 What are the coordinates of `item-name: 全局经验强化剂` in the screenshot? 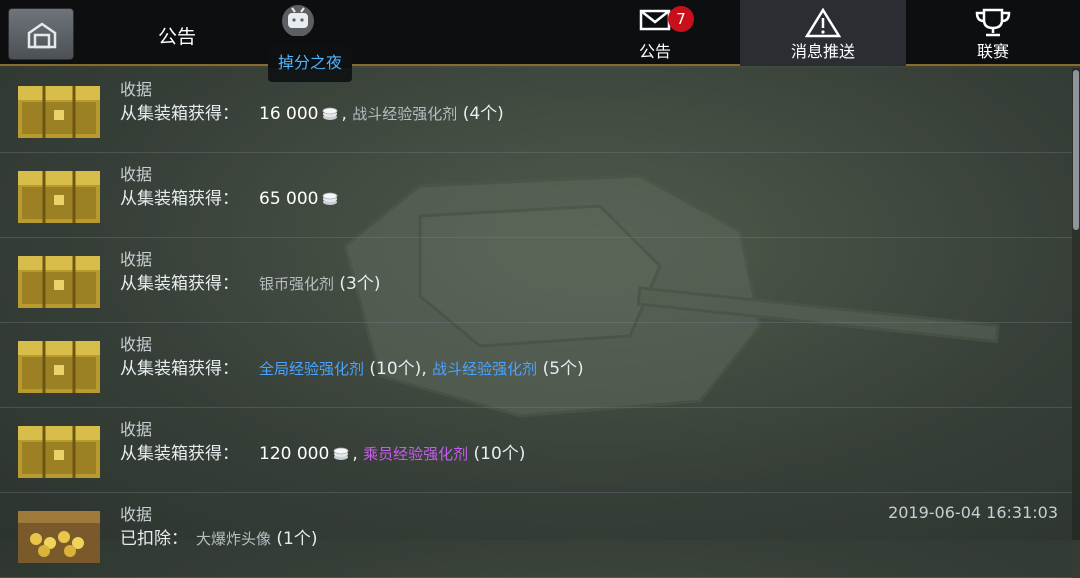 It's located at (312, 369).